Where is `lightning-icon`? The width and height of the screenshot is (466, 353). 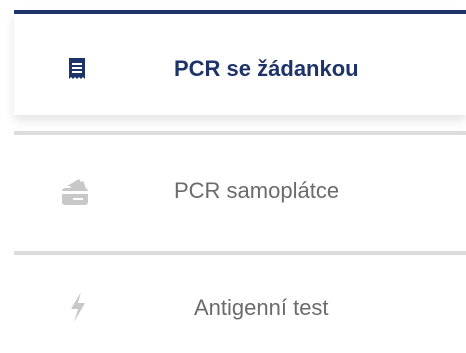
lightning-icon is located at coordinates (78, 307).